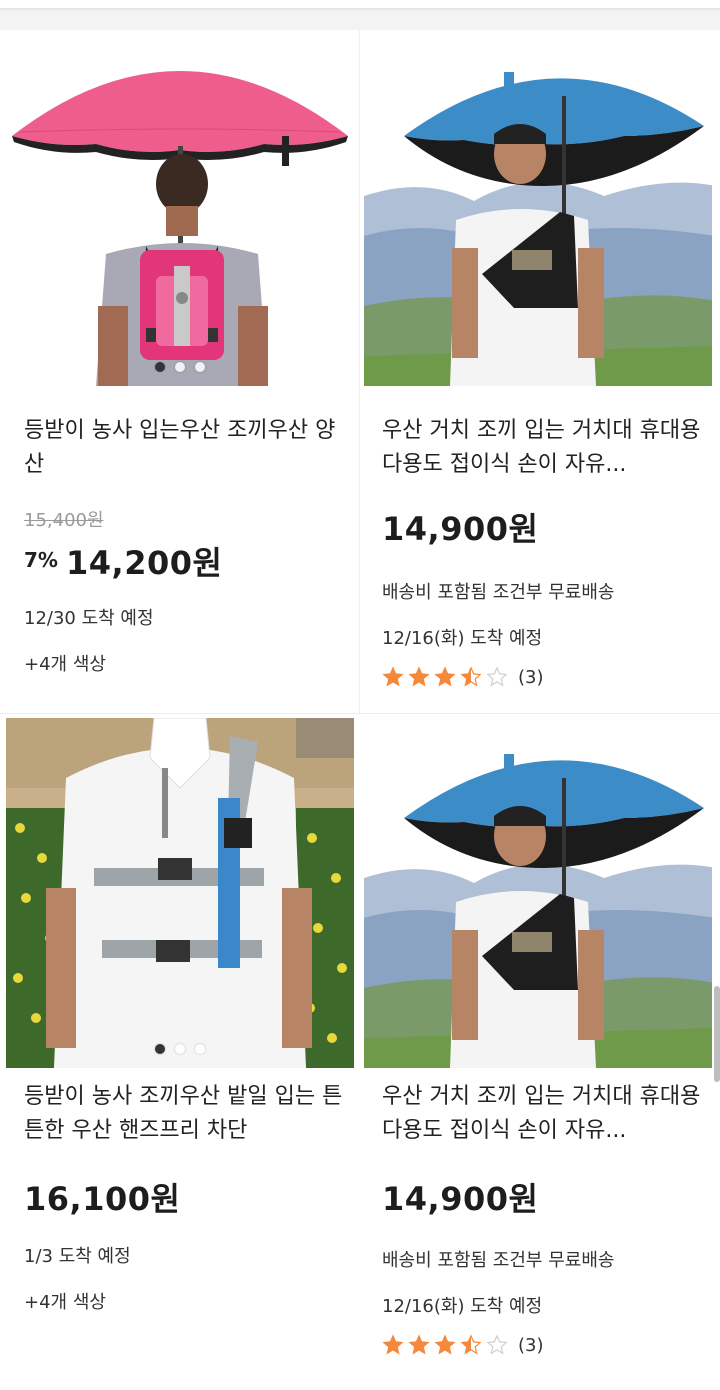 The width and height of the screenshot is (720, 1390). What do you see at coordinates (102, 1199) in the screenshot?
I see `sale-price: 16,100원` at bounding box center [102, 1199].